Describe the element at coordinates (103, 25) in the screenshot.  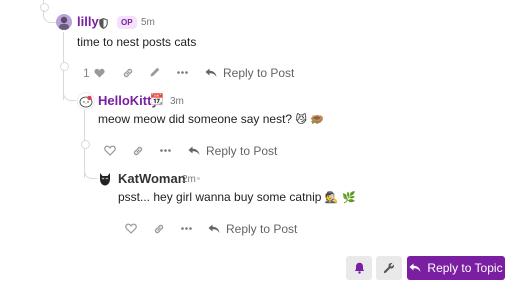
I see `shield-icon` at that location.